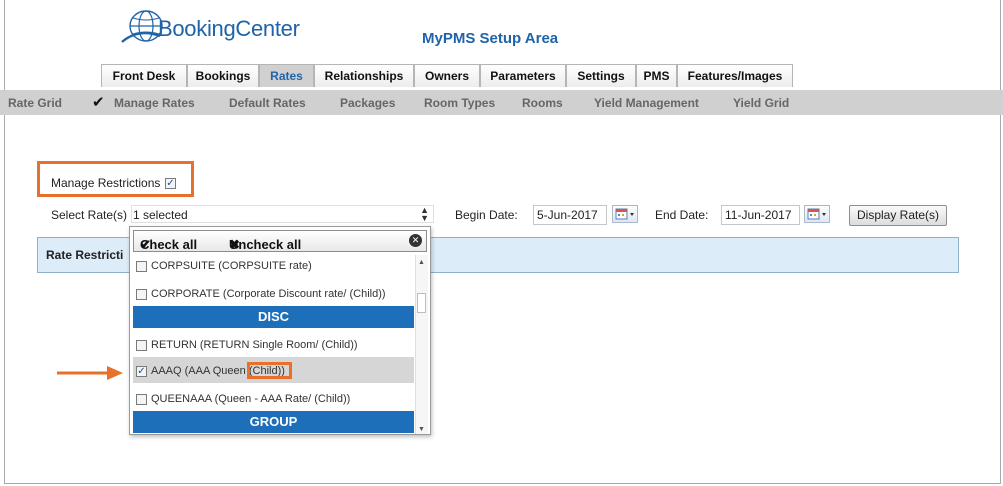  What do you see at coordinates (160, 215) in the screenshot?
I see `select-rates-value: 1 selected` at bounding box center [160, 215].